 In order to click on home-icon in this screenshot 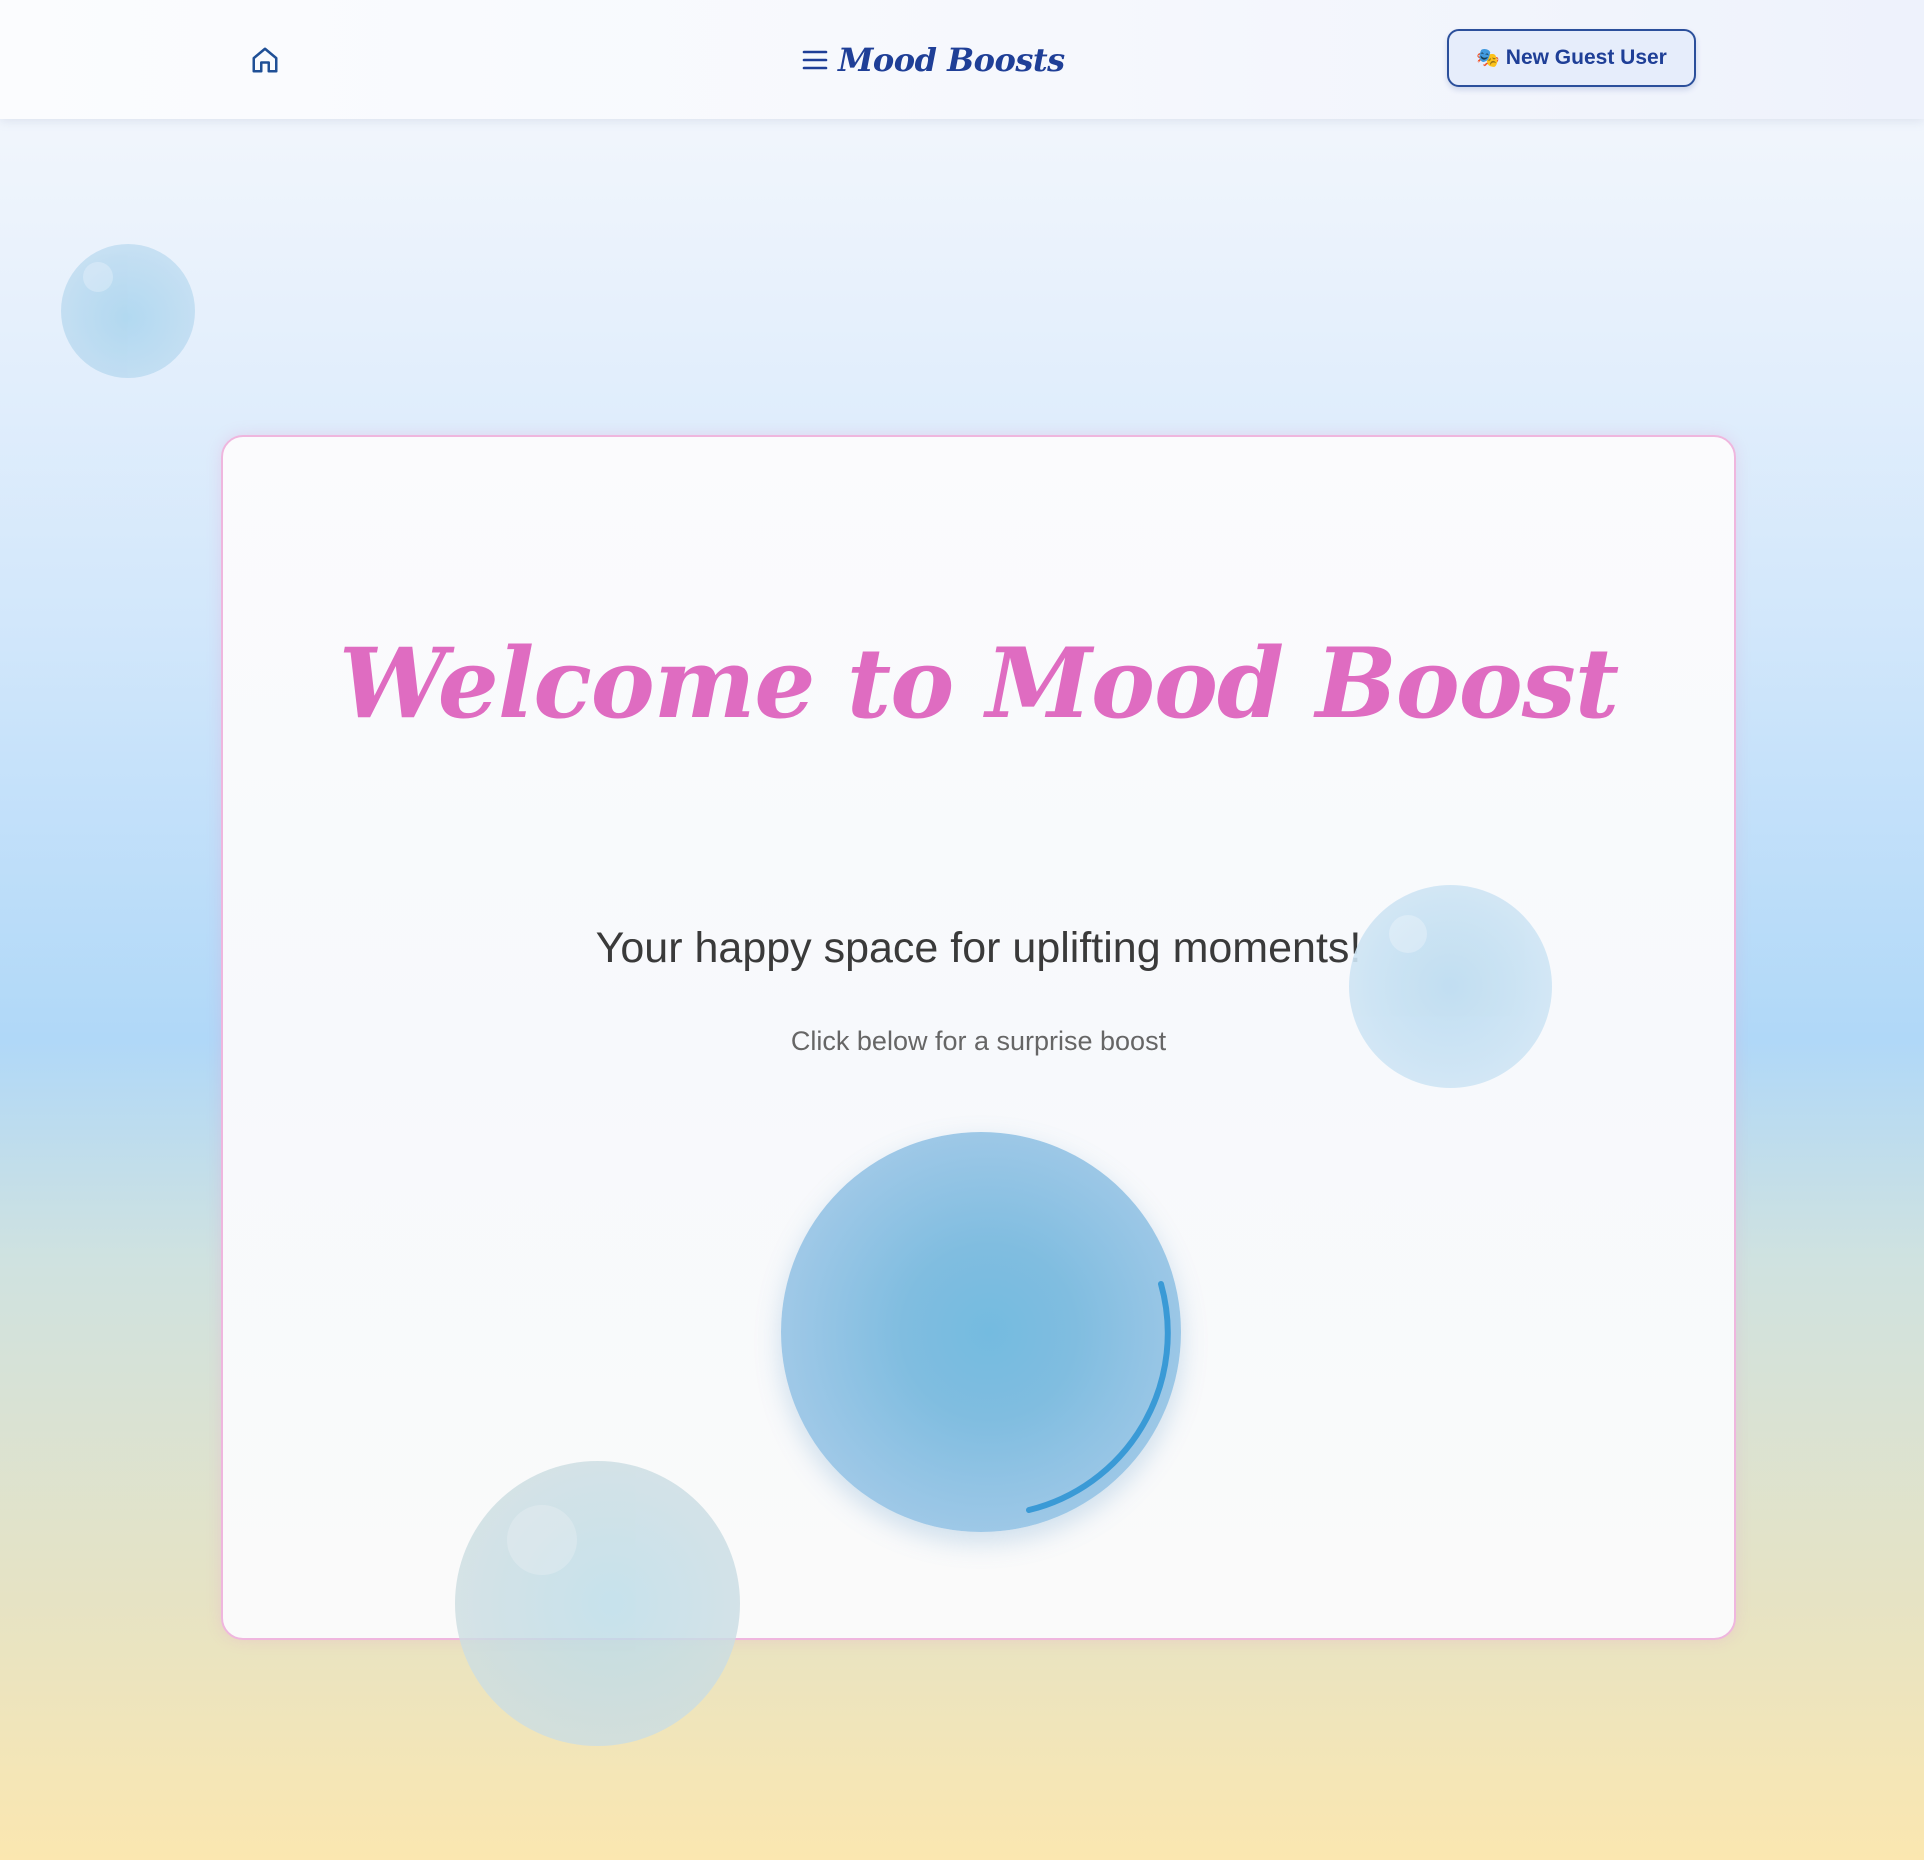, I will do `click(265, 60)`.